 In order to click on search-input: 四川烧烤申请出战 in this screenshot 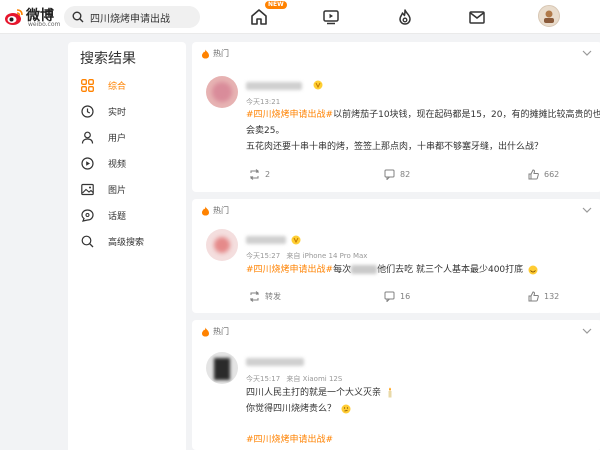, I will do `click(130, 17)`.